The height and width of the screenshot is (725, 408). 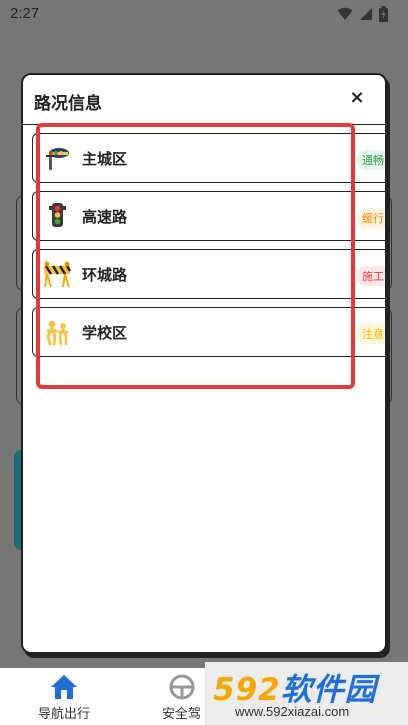 What do you see at coordinates (357, 99) in the screenshot?
I see `close-button: ×` at bounding box center [357, 99].